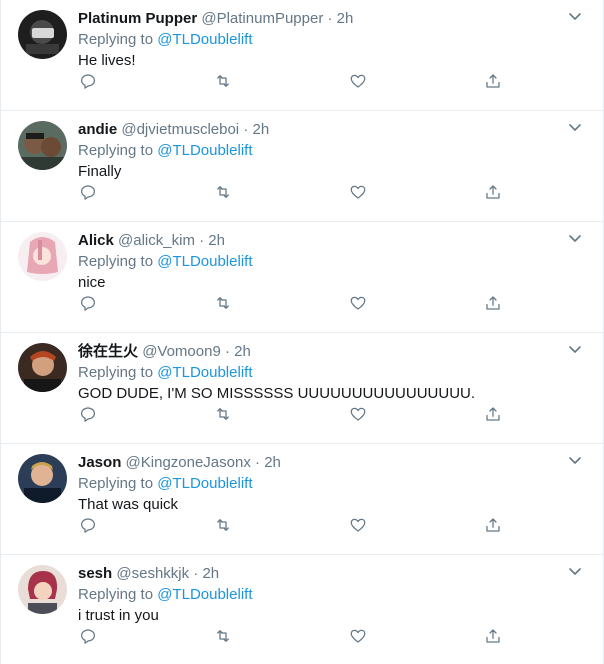  I want to click on tweet-text: i trust in you, so click(118, 615).